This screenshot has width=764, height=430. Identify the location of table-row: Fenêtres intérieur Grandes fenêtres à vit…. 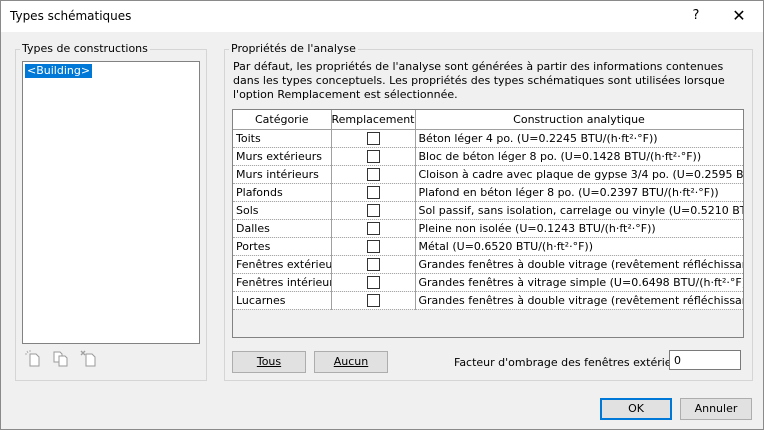
(488, 282).